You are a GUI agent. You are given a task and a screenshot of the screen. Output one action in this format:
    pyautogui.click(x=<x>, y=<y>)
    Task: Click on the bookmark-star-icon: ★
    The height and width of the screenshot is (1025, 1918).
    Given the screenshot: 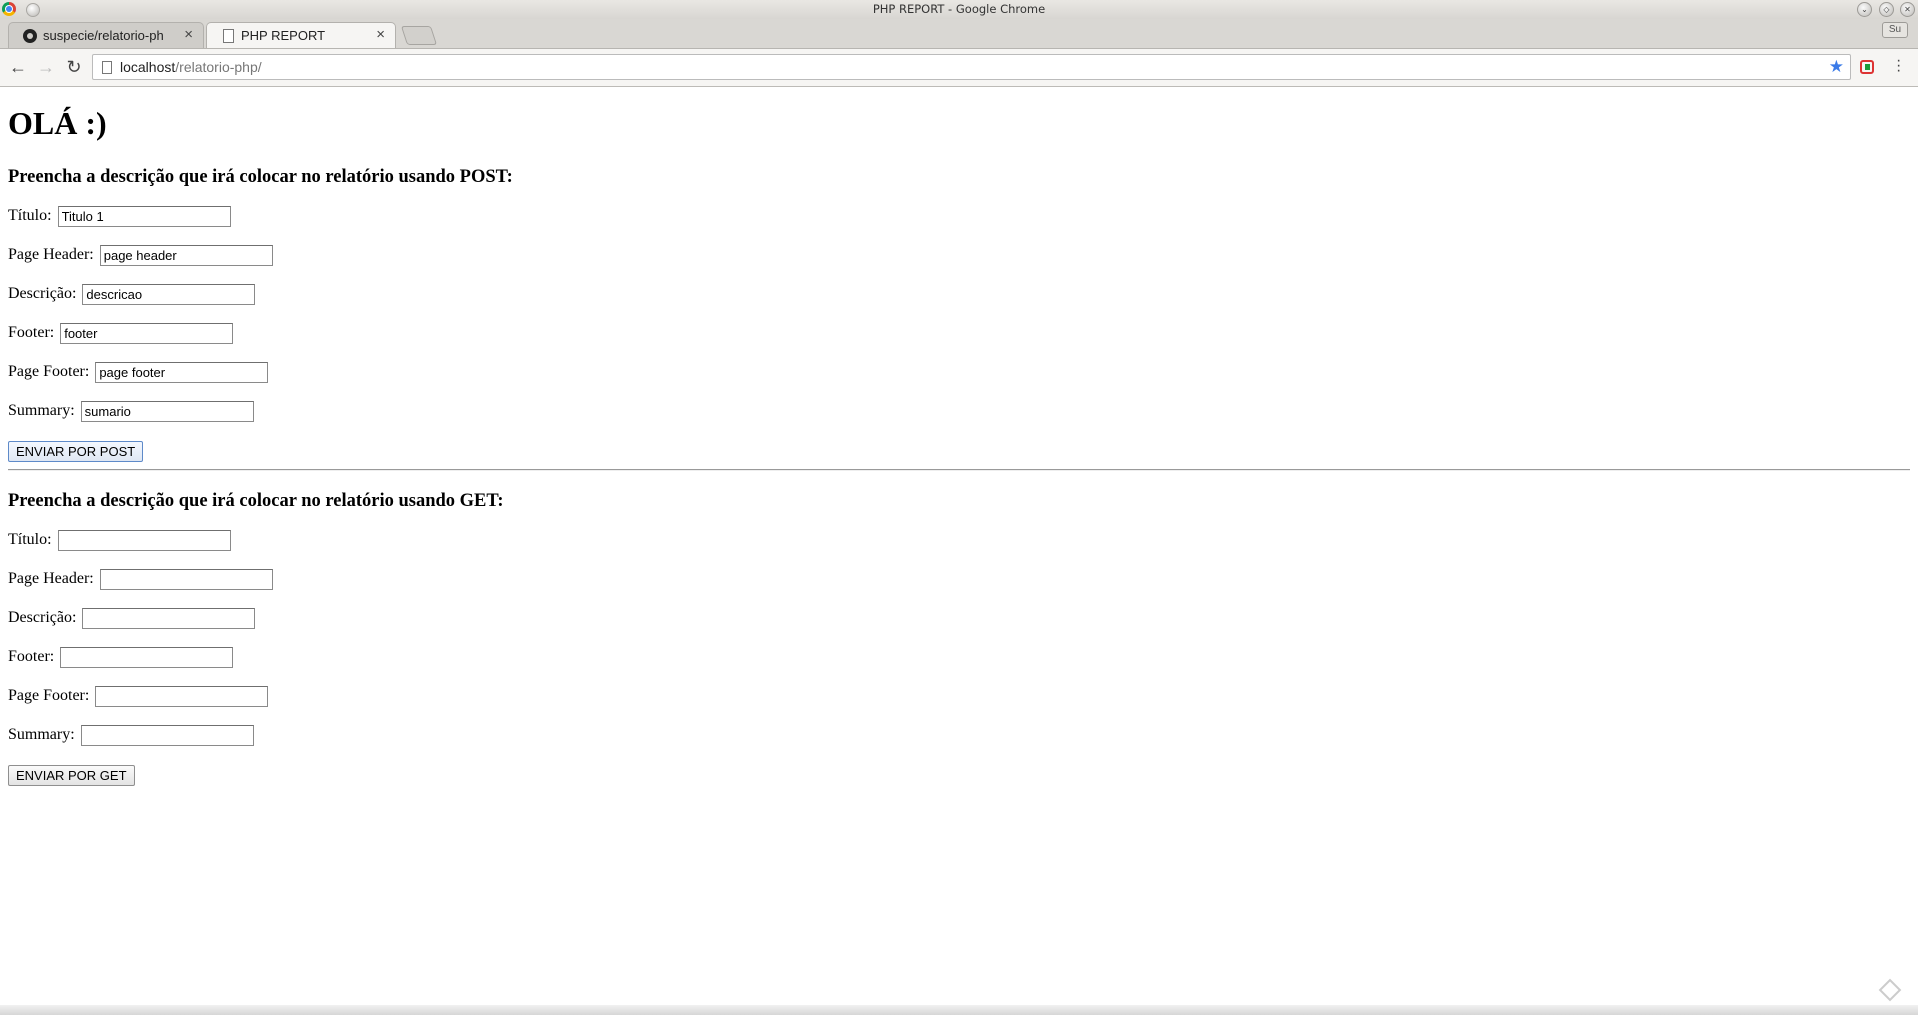 What is the action you would take?
    pyautogui.click(x=1836, y=67)
    